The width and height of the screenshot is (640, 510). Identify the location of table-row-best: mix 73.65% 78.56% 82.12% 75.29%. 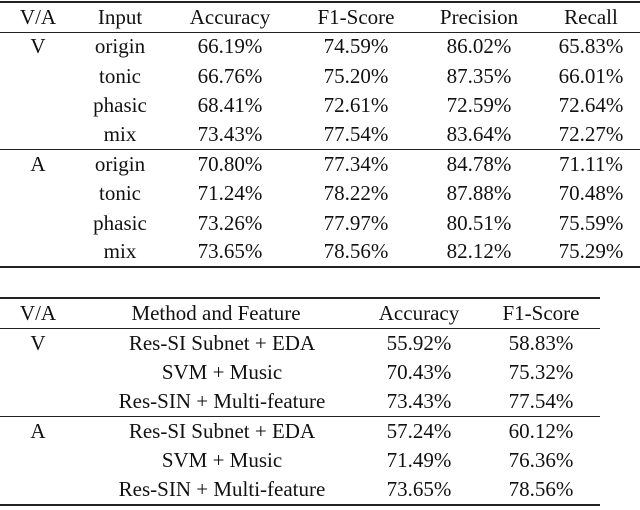
(320, 252).